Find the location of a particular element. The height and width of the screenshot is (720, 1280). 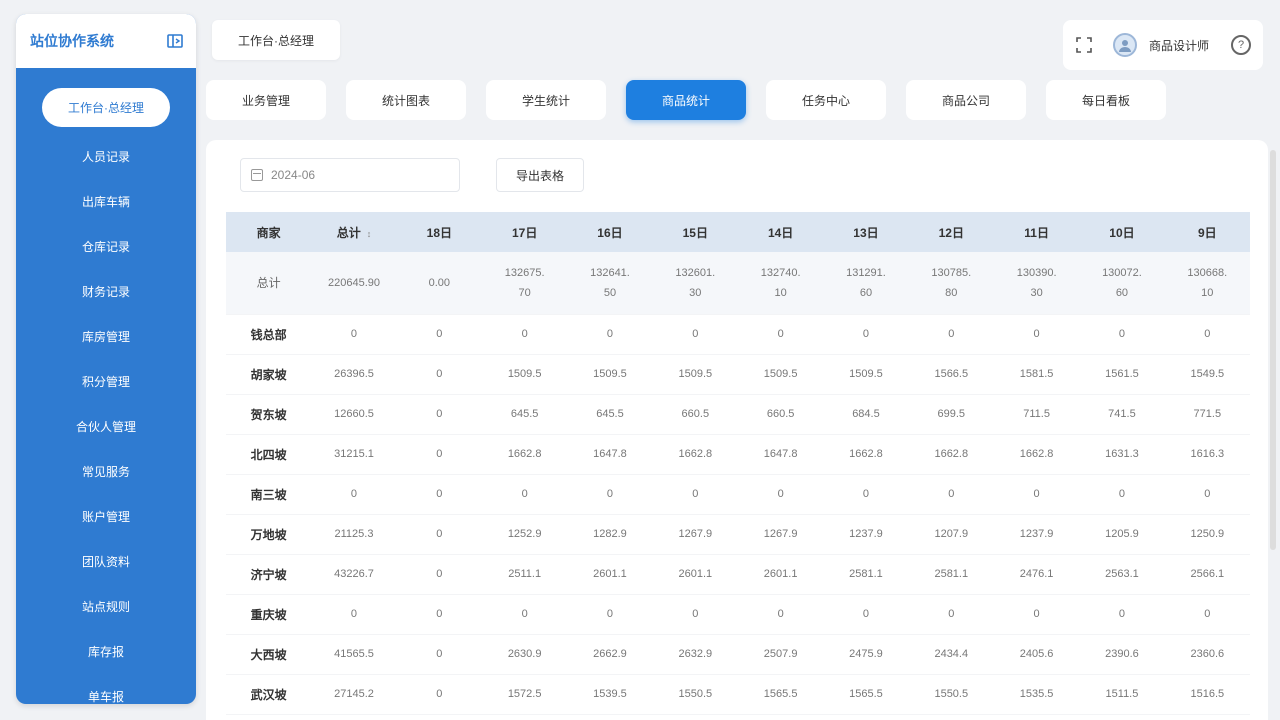

sort-icon: ↕ is located at coordinates (369, 234).